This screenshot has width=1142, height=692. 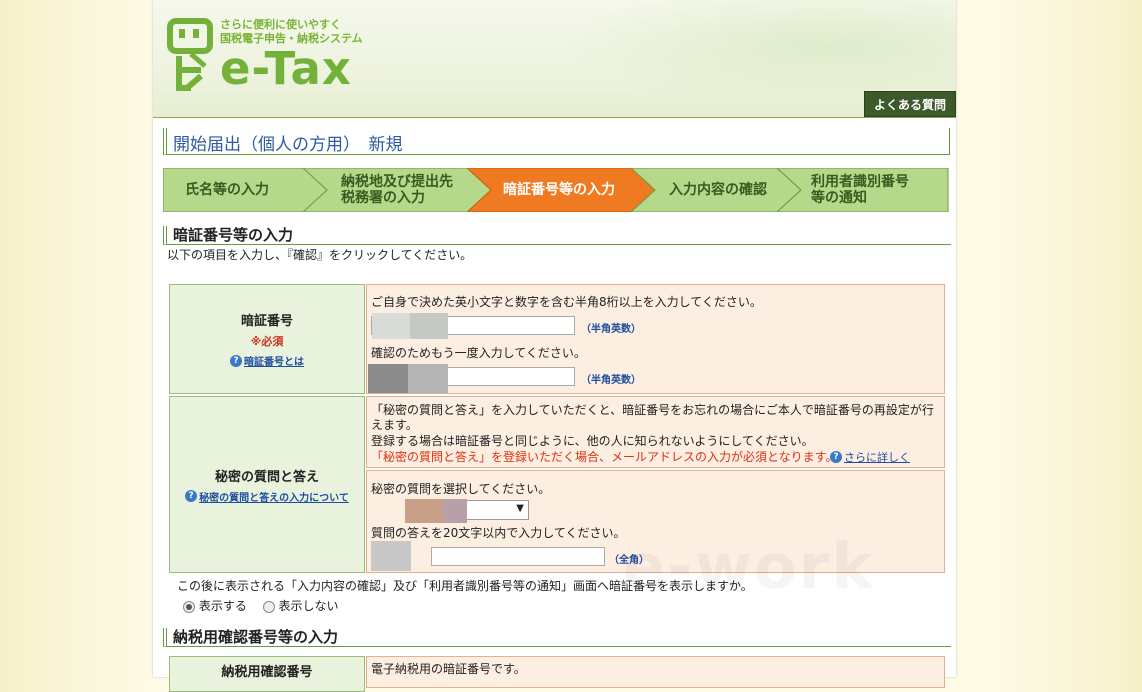 What do you see at coordinates (267, 496) in the screenshot?
I see `secret-help-link: ? 秘密の質問と答えの入力について` at bounding box center [267, 496].